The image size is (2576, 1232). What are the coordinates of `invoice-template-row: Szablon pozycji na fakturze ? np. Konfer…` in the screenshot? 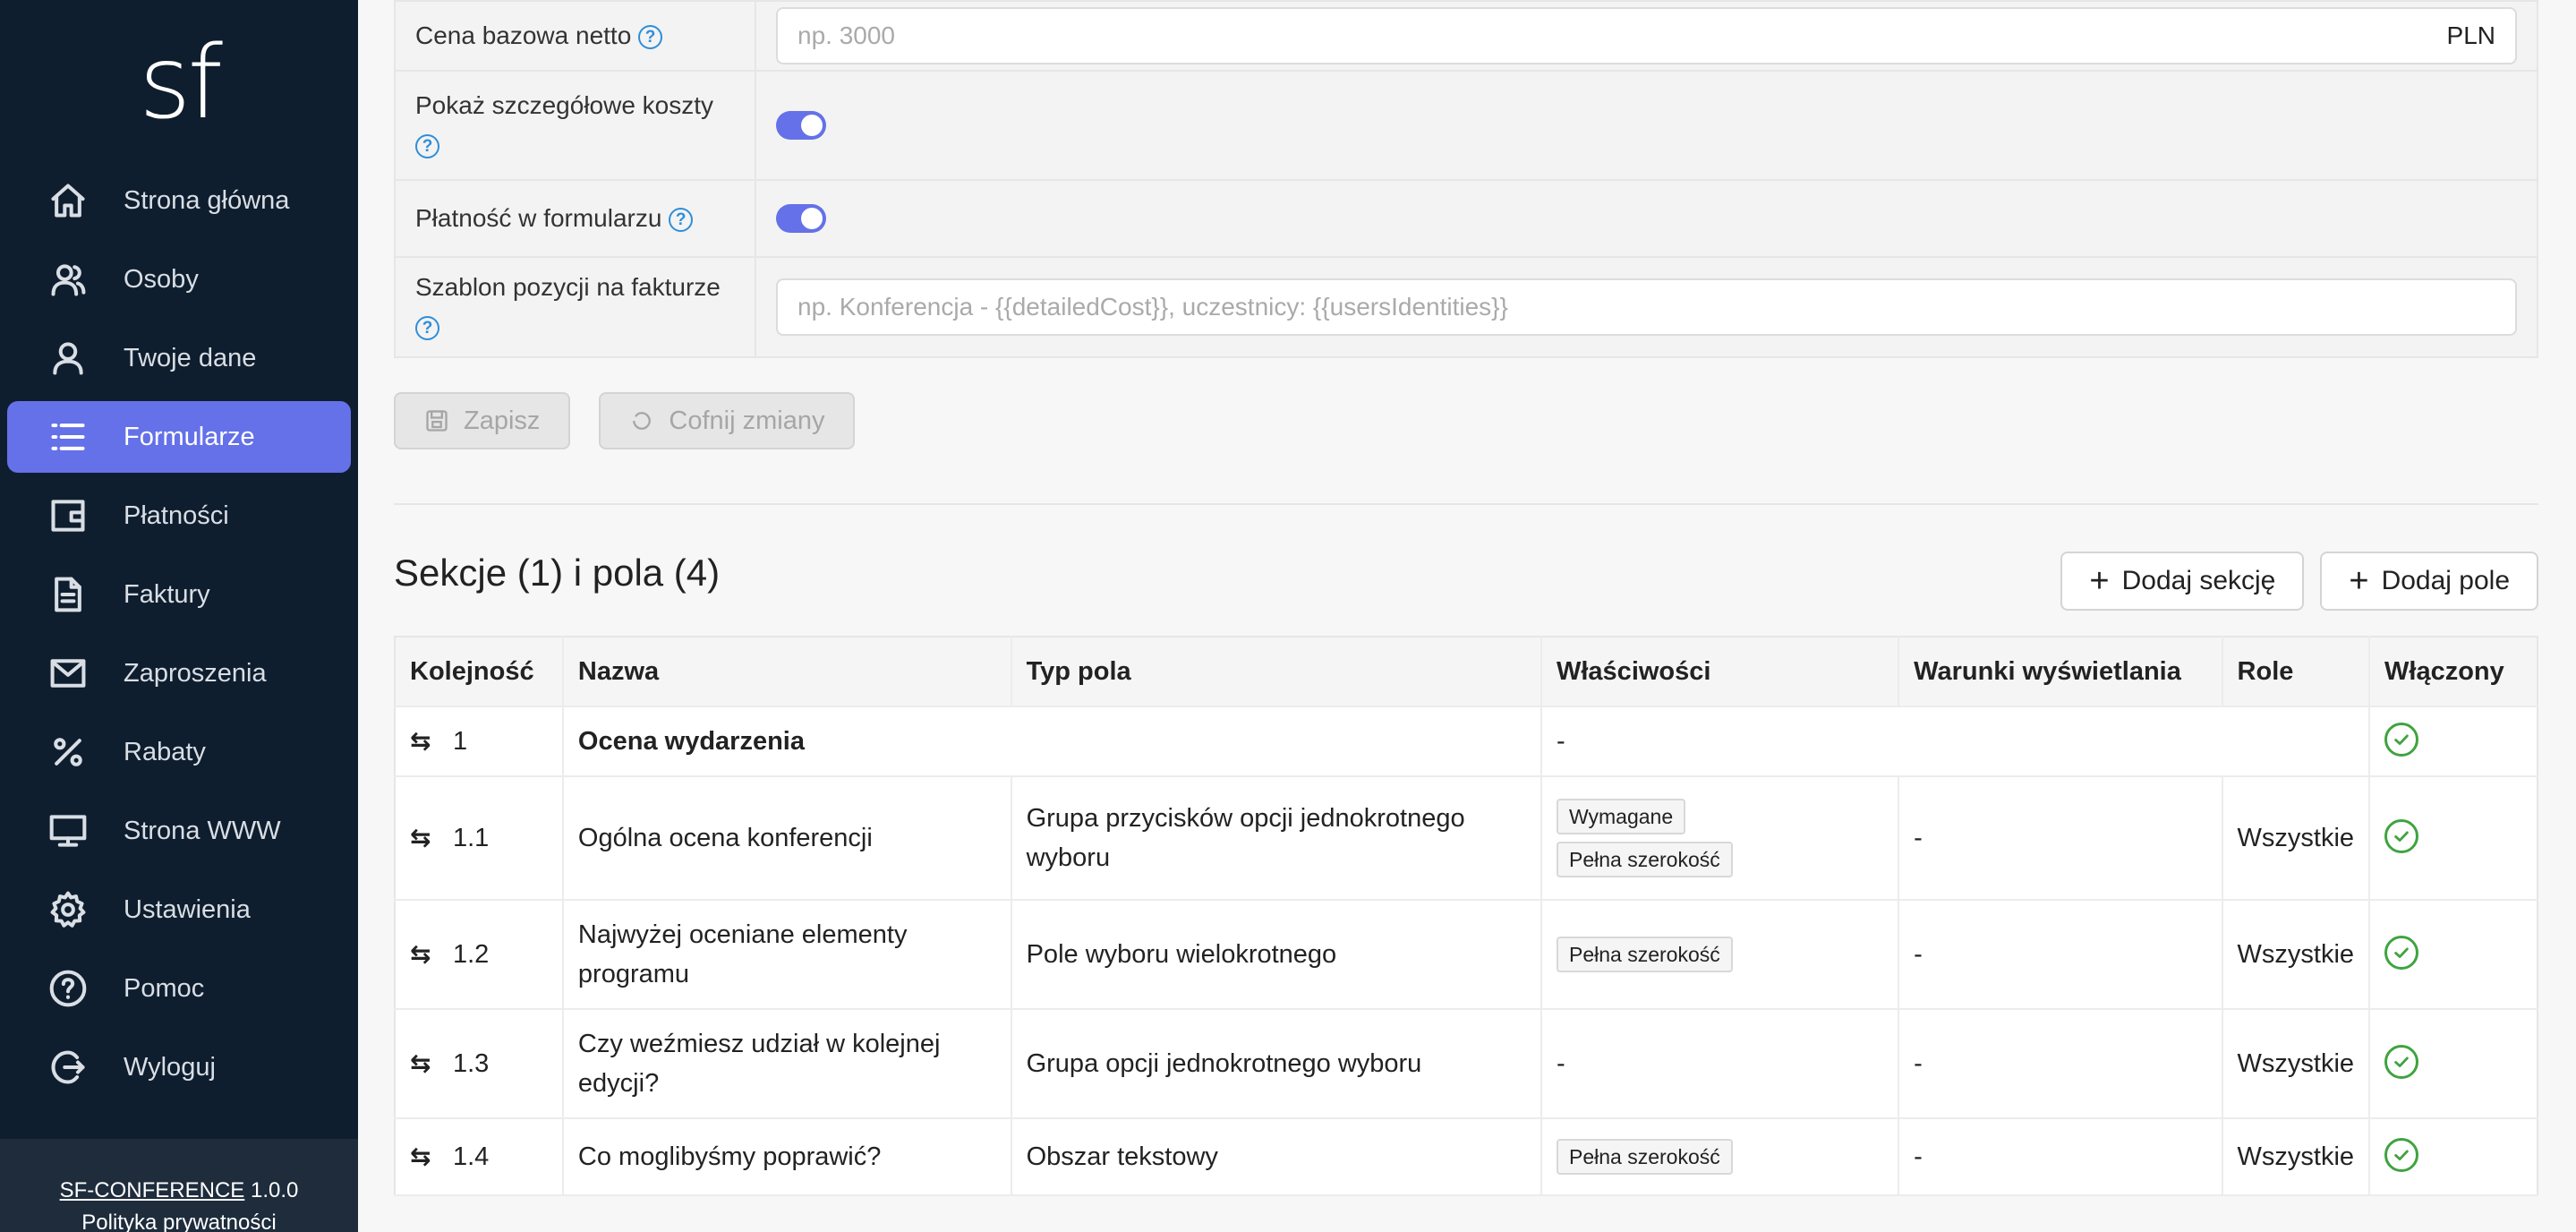 It's located at (1466, 306).